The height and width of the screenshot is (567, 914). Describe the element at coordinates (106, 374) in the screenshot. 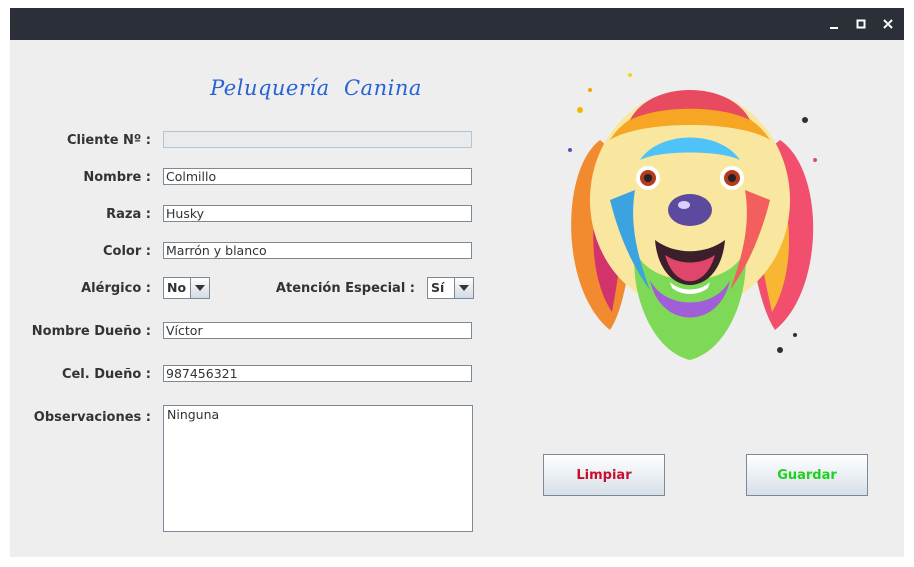

I see `celular-label: Cel. Dueño :` at that location.